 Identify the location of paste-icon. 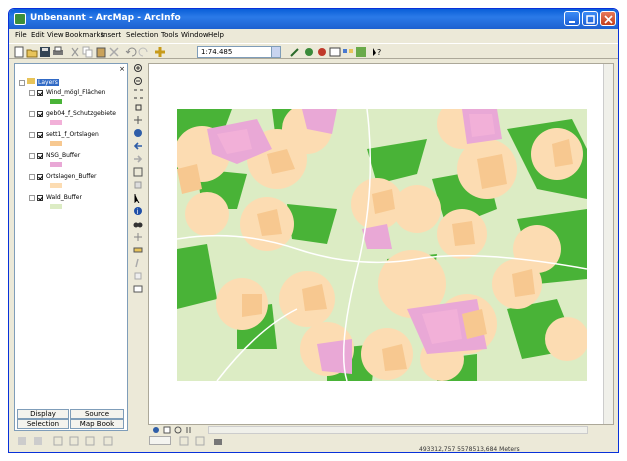
(101, 52).